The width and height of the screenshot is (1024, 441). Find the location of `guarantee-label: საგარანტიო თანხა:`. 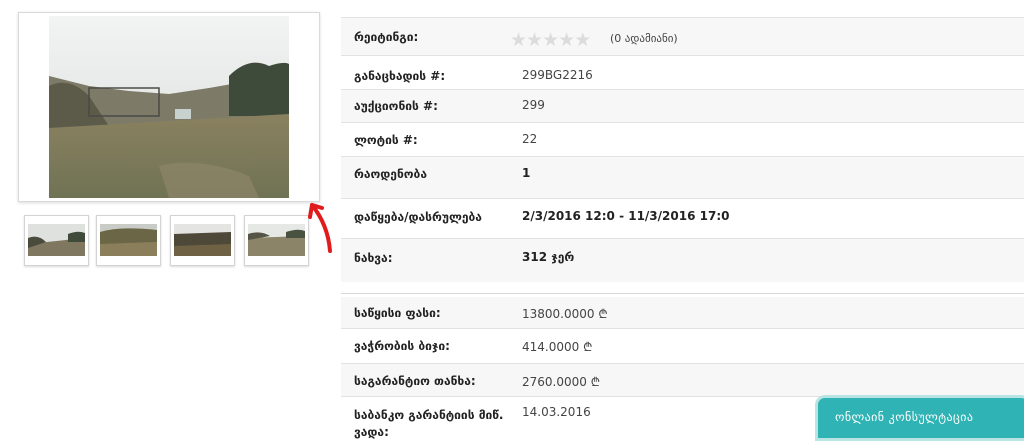

guarantee-label: საგარანტიო თანხა: is located at coordinates (415, 381).